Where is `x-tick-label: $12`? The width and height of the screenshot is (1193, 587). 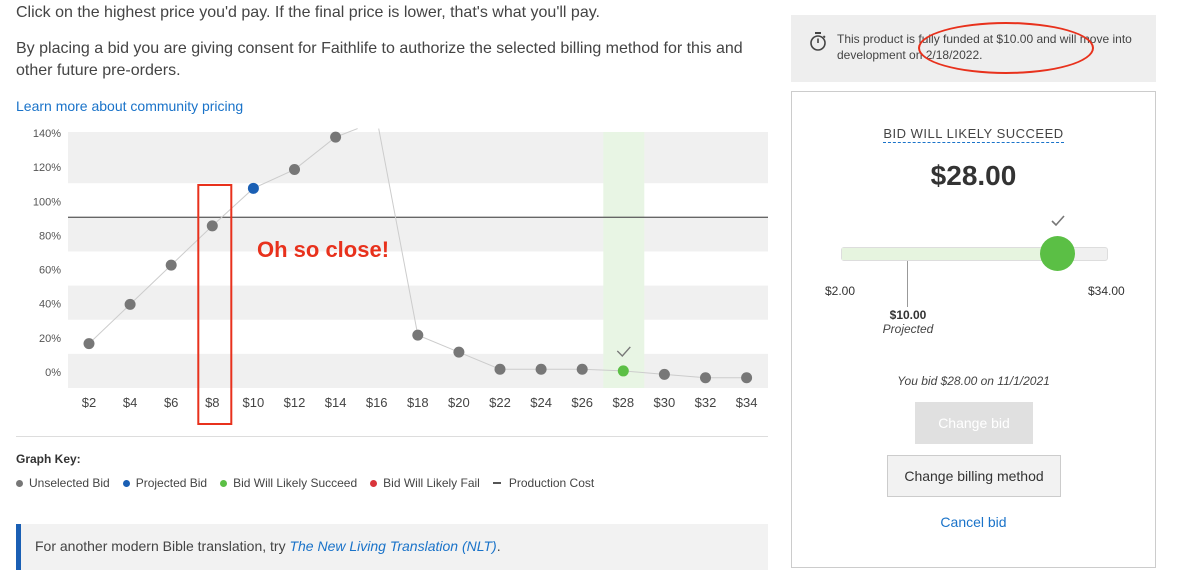
x-tick-label: $12 is located at coordinates (295, 402).